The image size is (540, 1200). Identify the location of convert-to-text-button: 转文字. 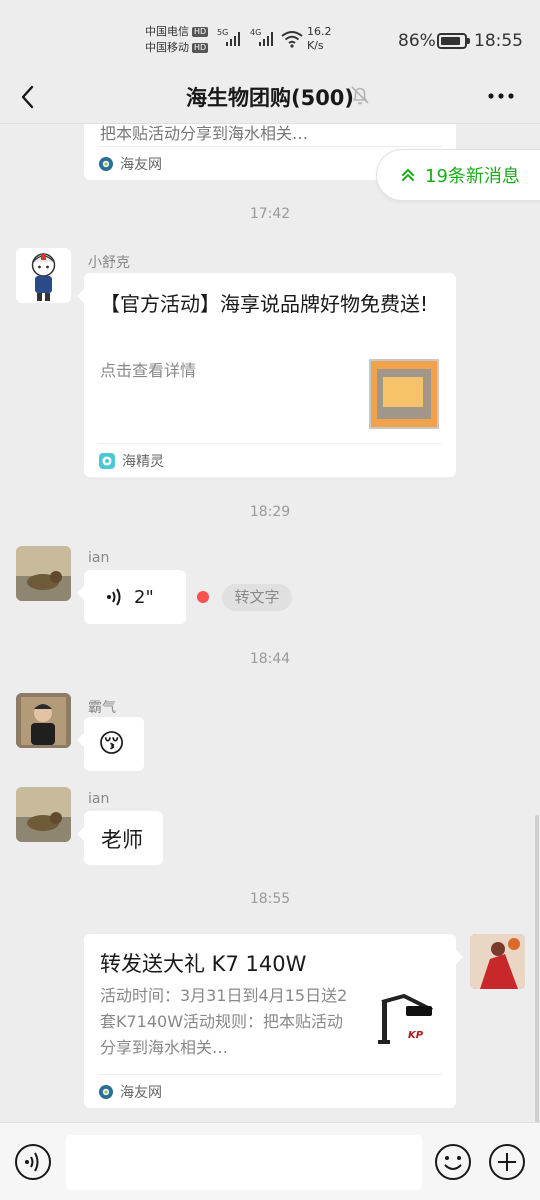
(257, 597).